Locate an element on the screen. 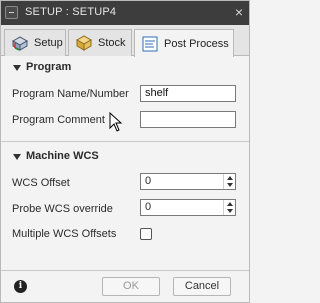 This screenshot has width=320, height=303. probe-wcs-override-stepper: 0 is located at coordinates (188, 207).